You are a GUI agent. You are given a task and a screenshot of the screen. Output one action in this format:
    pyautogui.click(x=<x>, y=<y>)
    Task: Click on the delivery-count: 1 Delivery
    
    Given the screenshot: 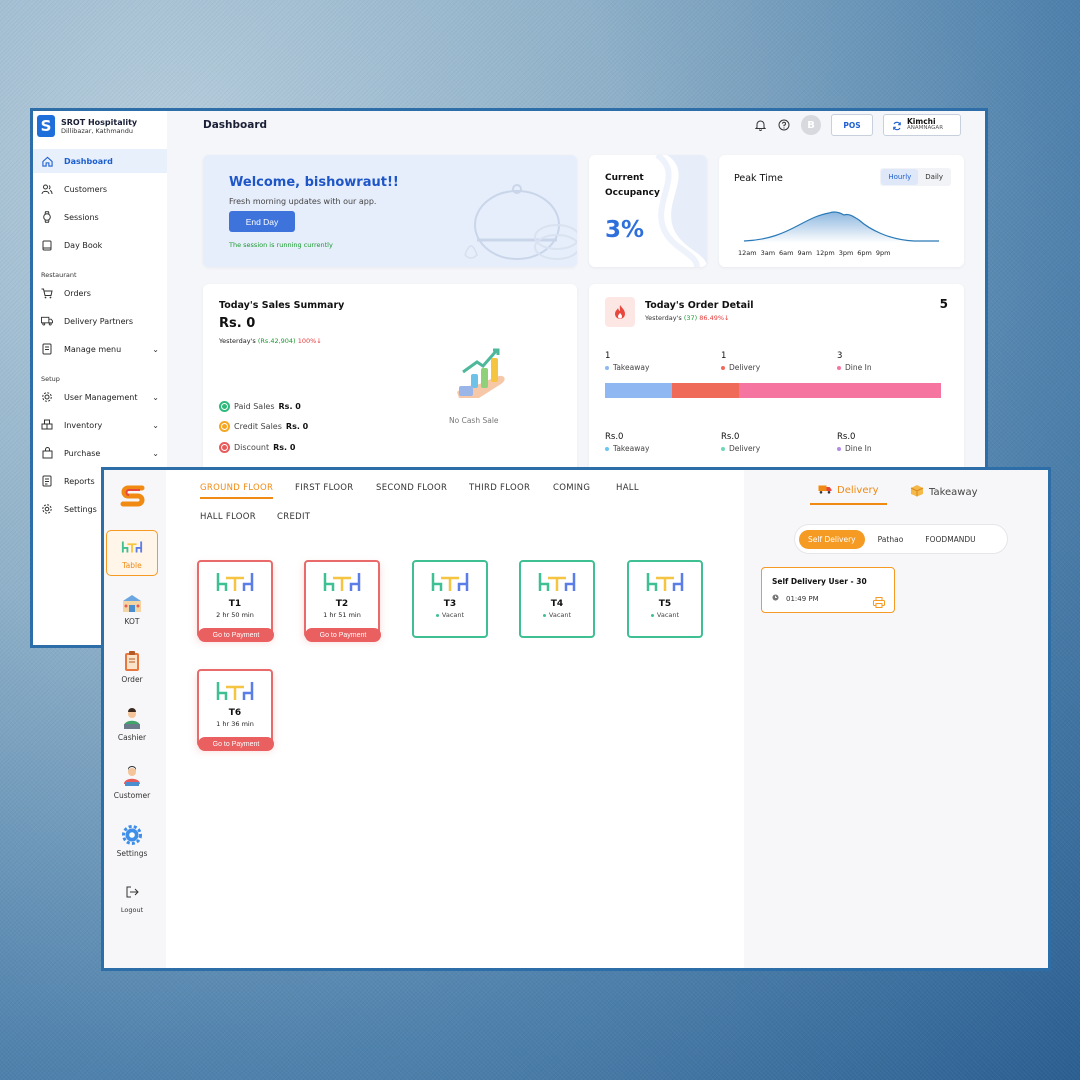 What is the action you would take?
    pyautogui.click(x=776, y=361)
    